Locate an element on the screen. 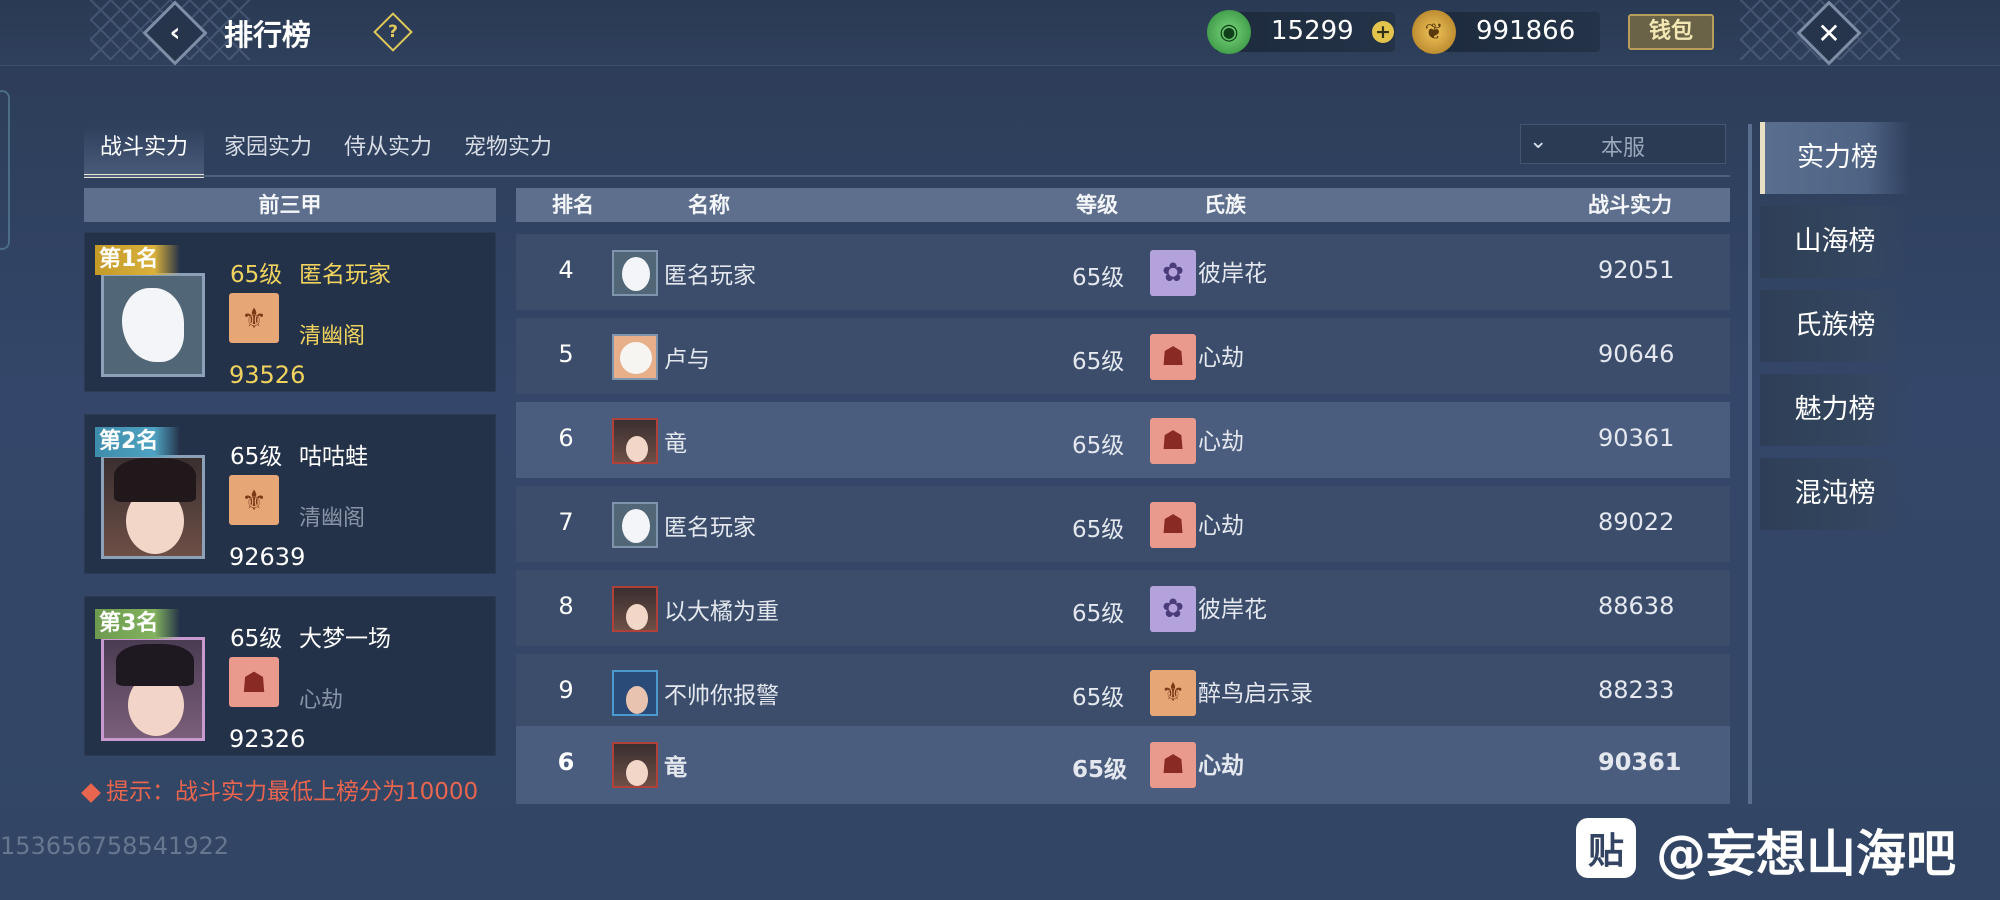 The image size is (2000, 900). side-handle is located at coordinates (5, 170).